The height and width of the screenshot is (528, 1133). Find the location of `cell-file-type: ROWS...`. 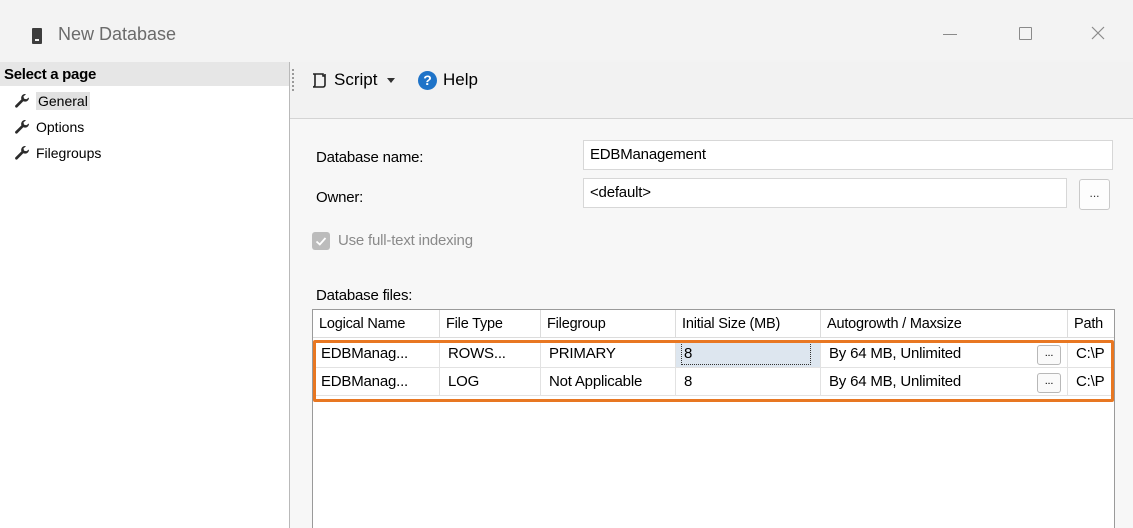

cell-file-type: ROWS... is located at coordinates (490, 354).